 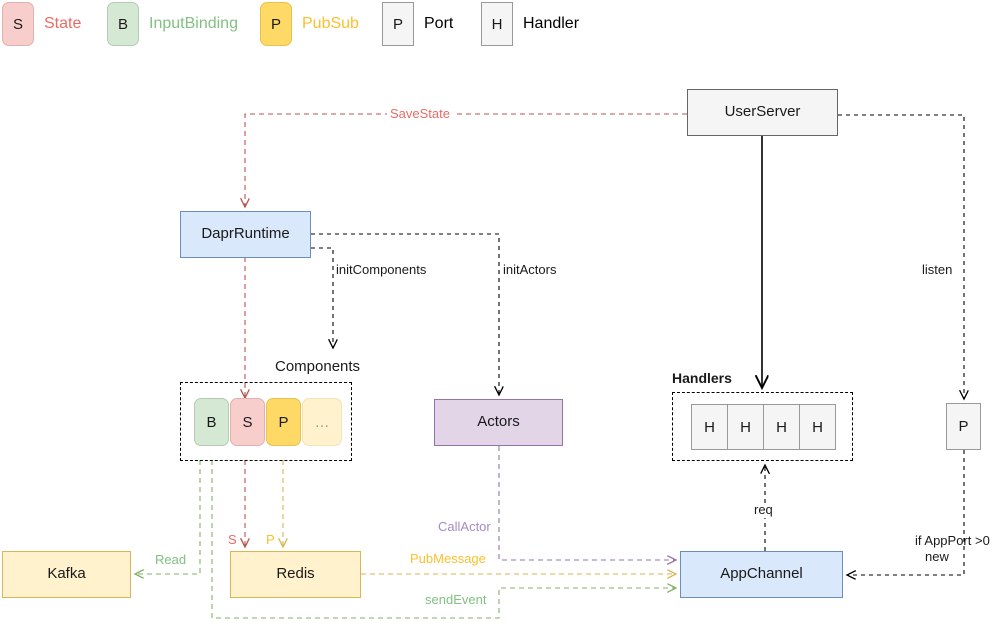 I want to click on handler-chip-4: H, so click(x=817, y=427).